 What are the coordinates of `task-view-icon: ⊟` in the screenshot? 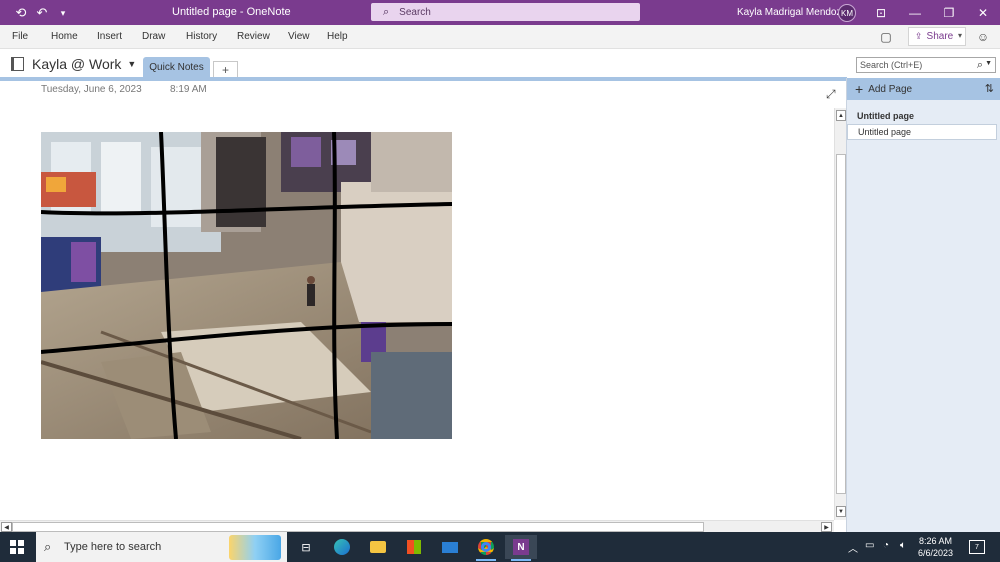 It's located at (306, 547).